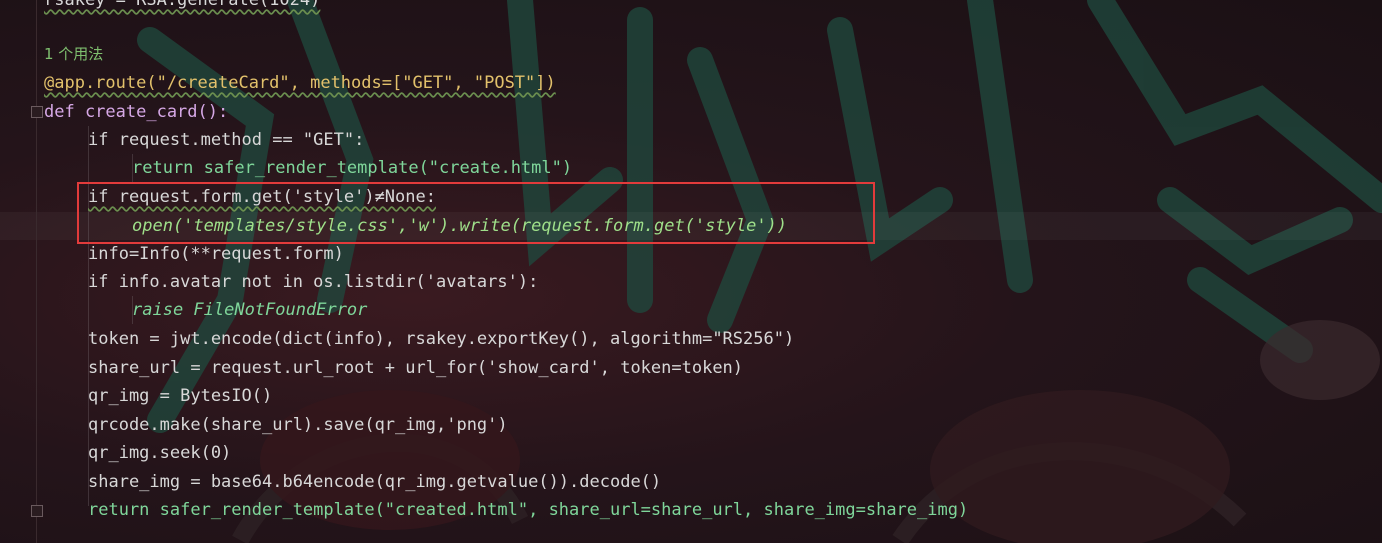 This screenshot has height=543, width=1382. What do you see at coordinates (250, 310) in the screenshot?
I see `code-line-raise: raise FileNotFoundError` at bounding box center [250, 310].